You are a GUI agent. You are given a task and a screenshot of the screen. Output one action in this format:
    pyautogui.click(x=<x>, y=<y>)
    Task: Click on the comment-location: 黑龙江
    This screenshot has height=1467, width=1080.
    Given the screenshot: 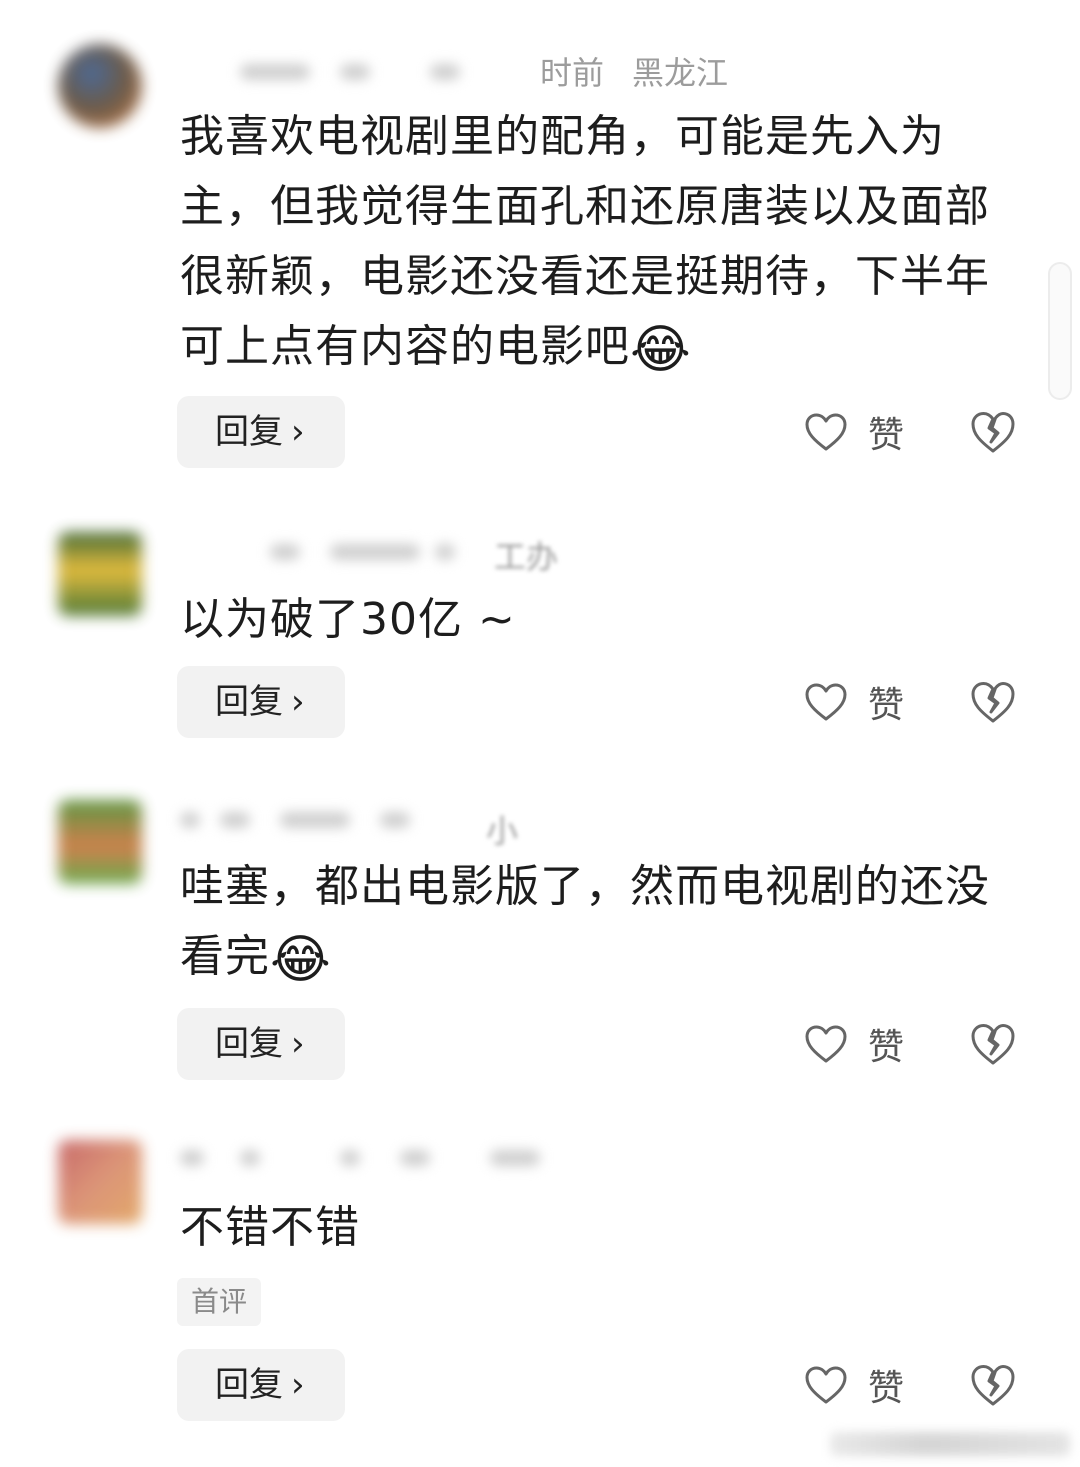 What is the action you would take?
    pyautogui.click(x=680, y=73)
    